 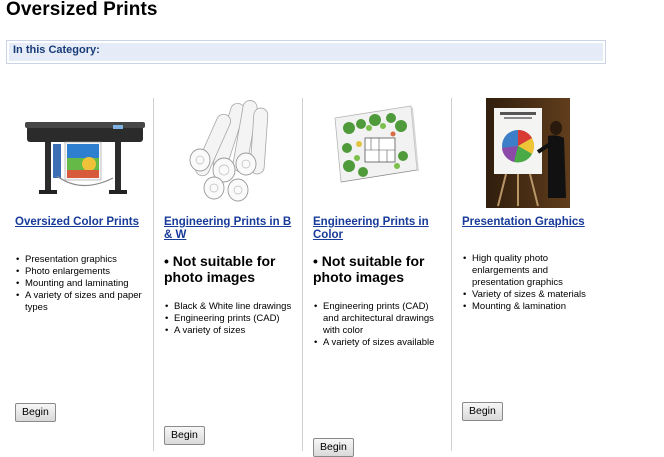 What do you see at coordinates (229, 151) in the screenshot?
I see `rolled-blueprints-icon` at bounding box center [229, 151].